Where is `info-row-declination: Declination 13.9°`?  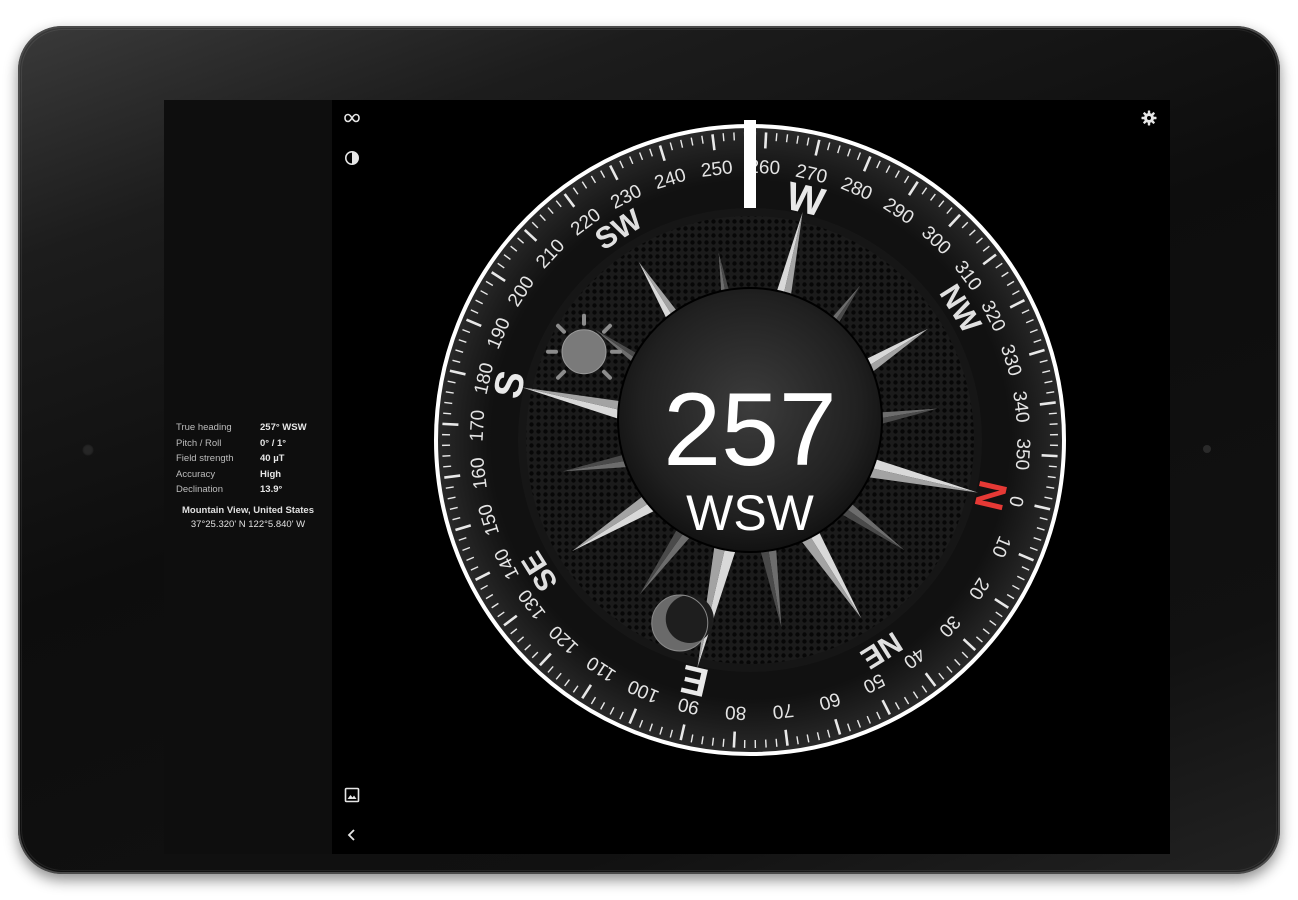
info-row-declination: Declination 13.9° is located at coordinates (241, 490).